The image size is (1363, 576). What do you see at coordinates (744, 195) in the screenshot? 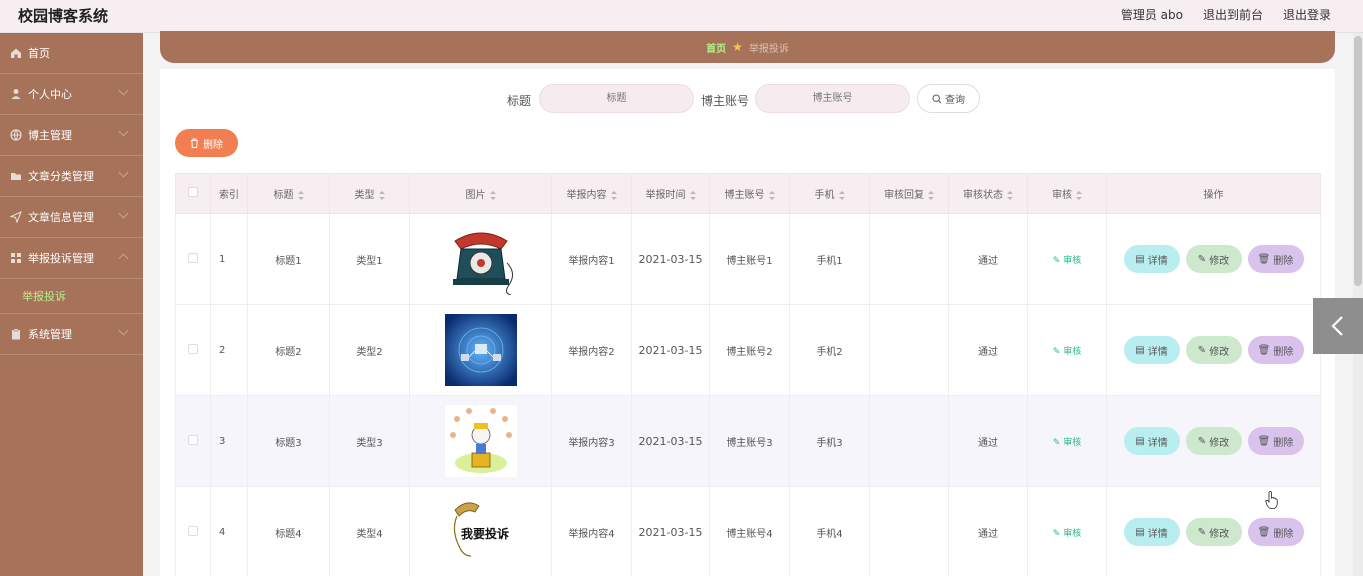
I see `header-account-label: 博主账号` at bounding box center [744, 195].